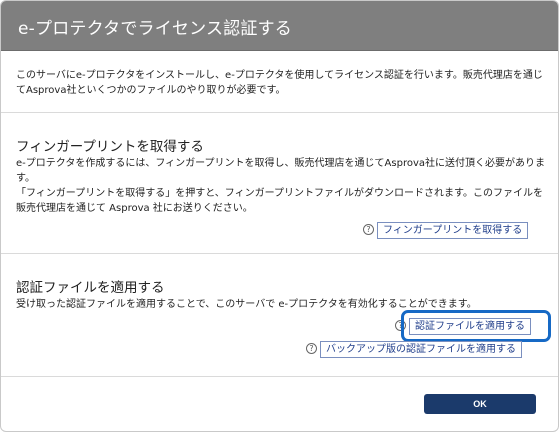 The height and width of the screenshot is (432, 559). Describe the element at coordinates (453, 230) in the screenshot. I see `get-fingerprint-button: フィンガープリントを取得する` at that location.